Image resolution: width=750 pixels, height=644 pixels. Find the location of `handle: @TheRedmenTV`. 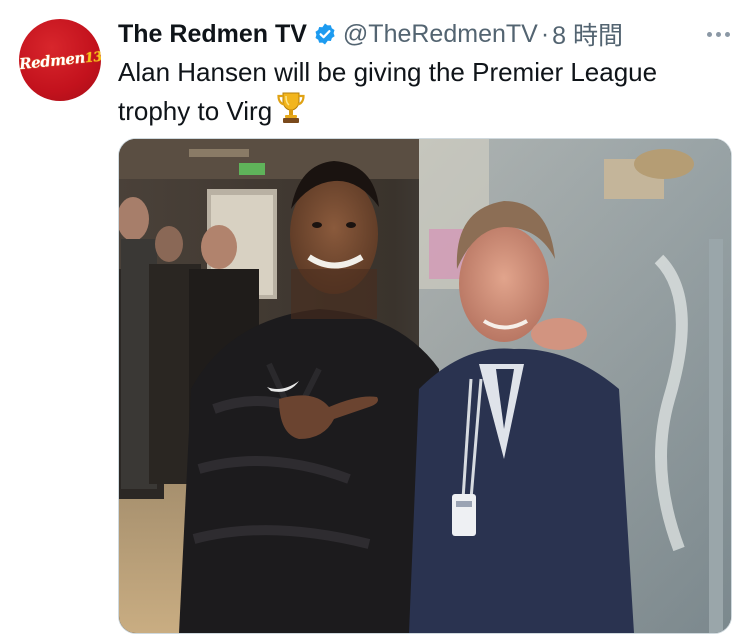

handle: @TheRedmenTV is located at coordinates (440, 34).